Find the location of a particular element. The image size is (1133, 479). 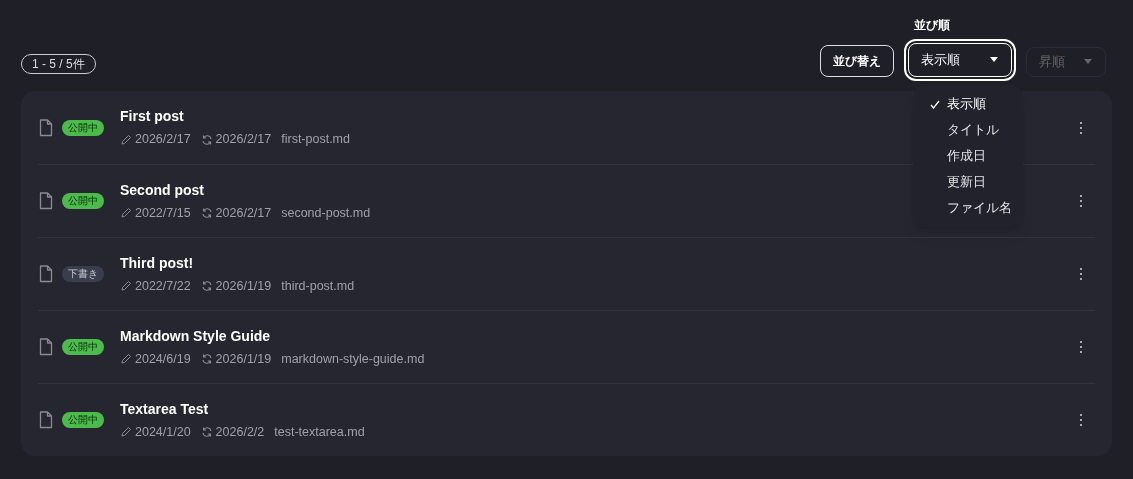

created-date: 2024/1/20 is located at coordinates (163, 432).